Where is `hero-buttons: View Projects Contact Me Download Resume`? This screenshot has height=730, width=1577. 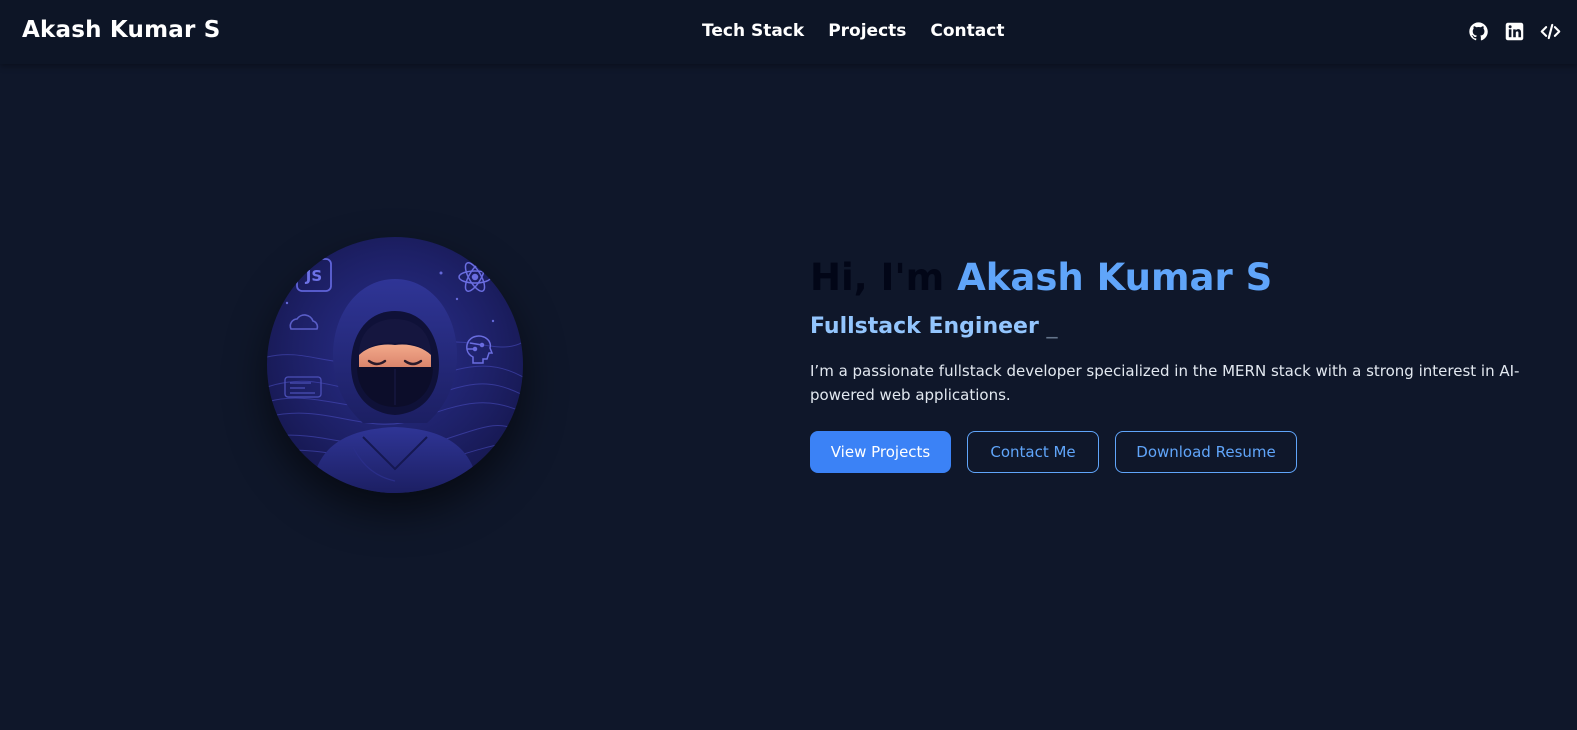
hero-buttons: View Projects Contact Me Download Resume is located at coordinates (1053, 452).